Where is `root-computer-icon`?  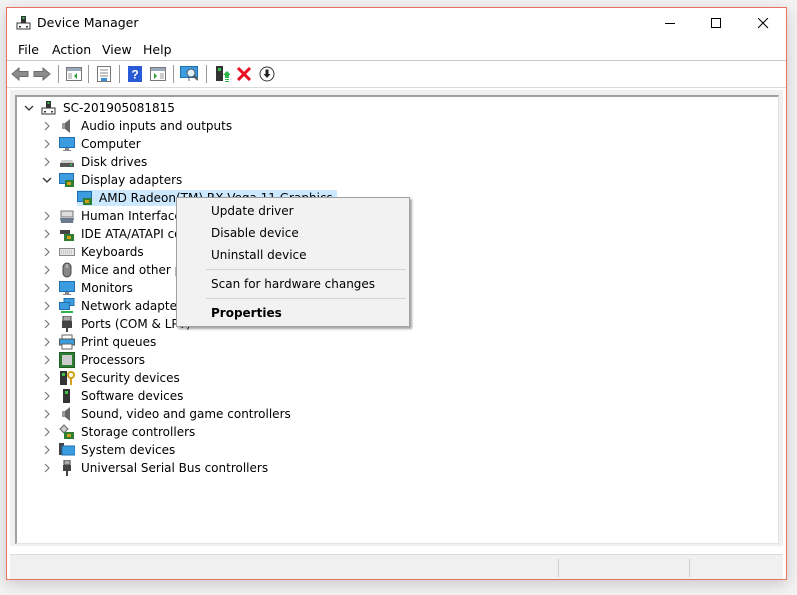 root-computer-icon is located at coordinates (49, 108).